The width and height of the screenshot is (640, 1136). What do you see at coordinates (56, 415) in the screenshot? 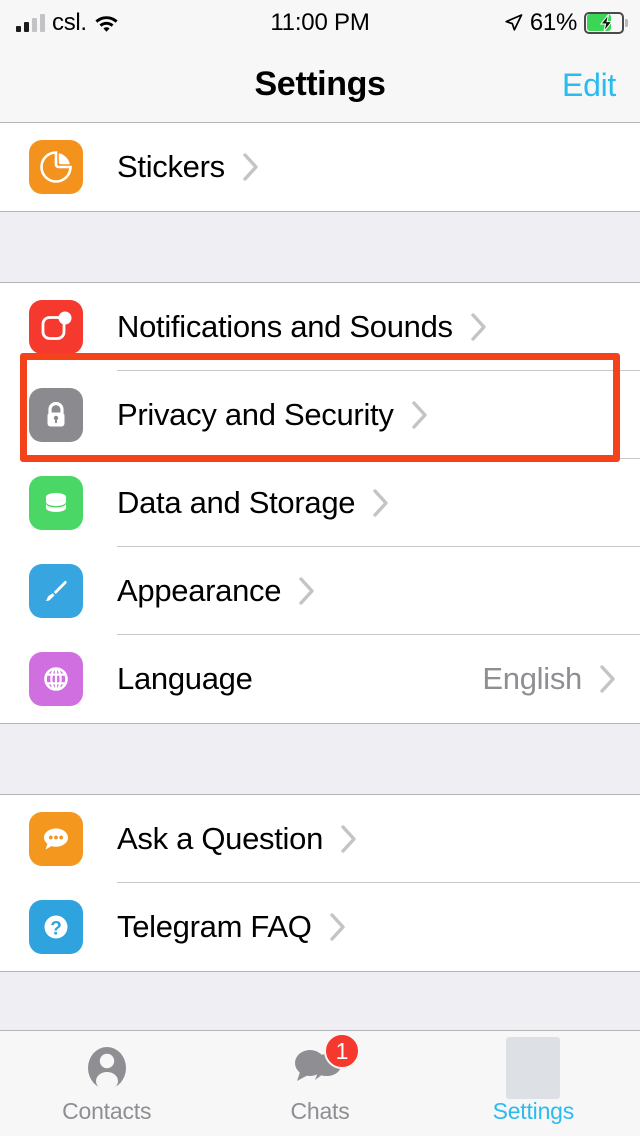
I see `lock-icon` at bounding box center [56, 415].